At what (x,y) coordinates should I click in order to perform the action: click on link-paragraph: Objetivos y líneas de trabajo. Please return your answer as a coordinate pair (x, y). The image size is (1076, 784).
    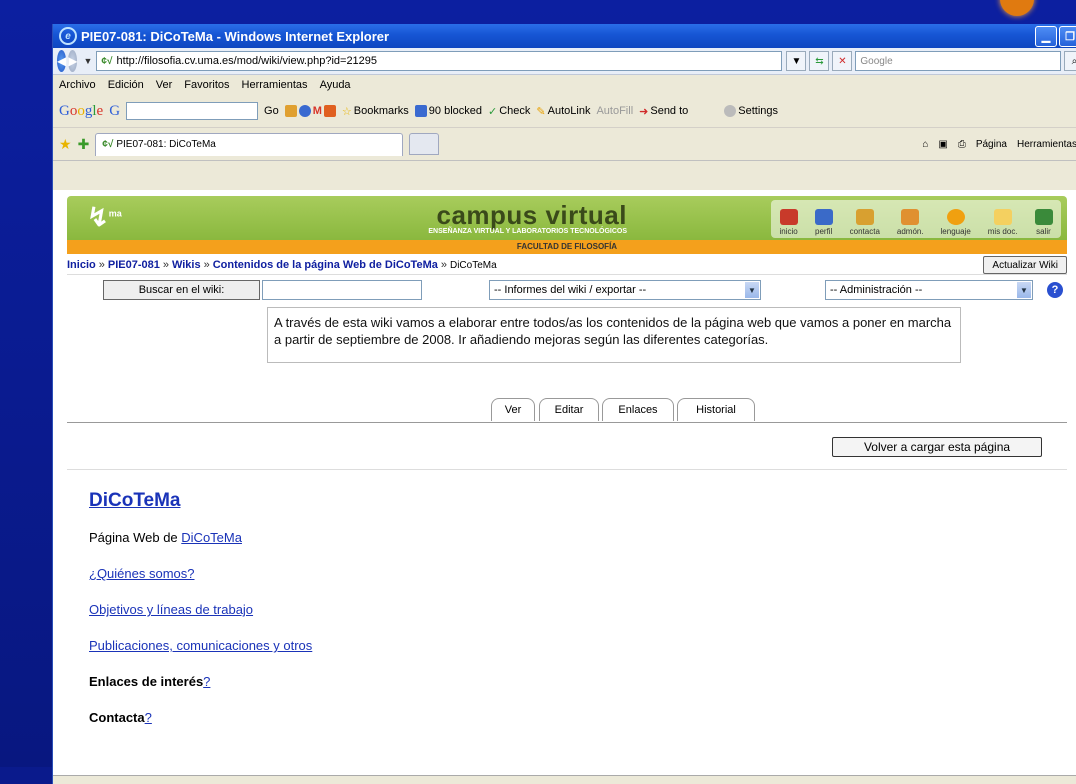
    Looking at the image, I should click on (200, 609).